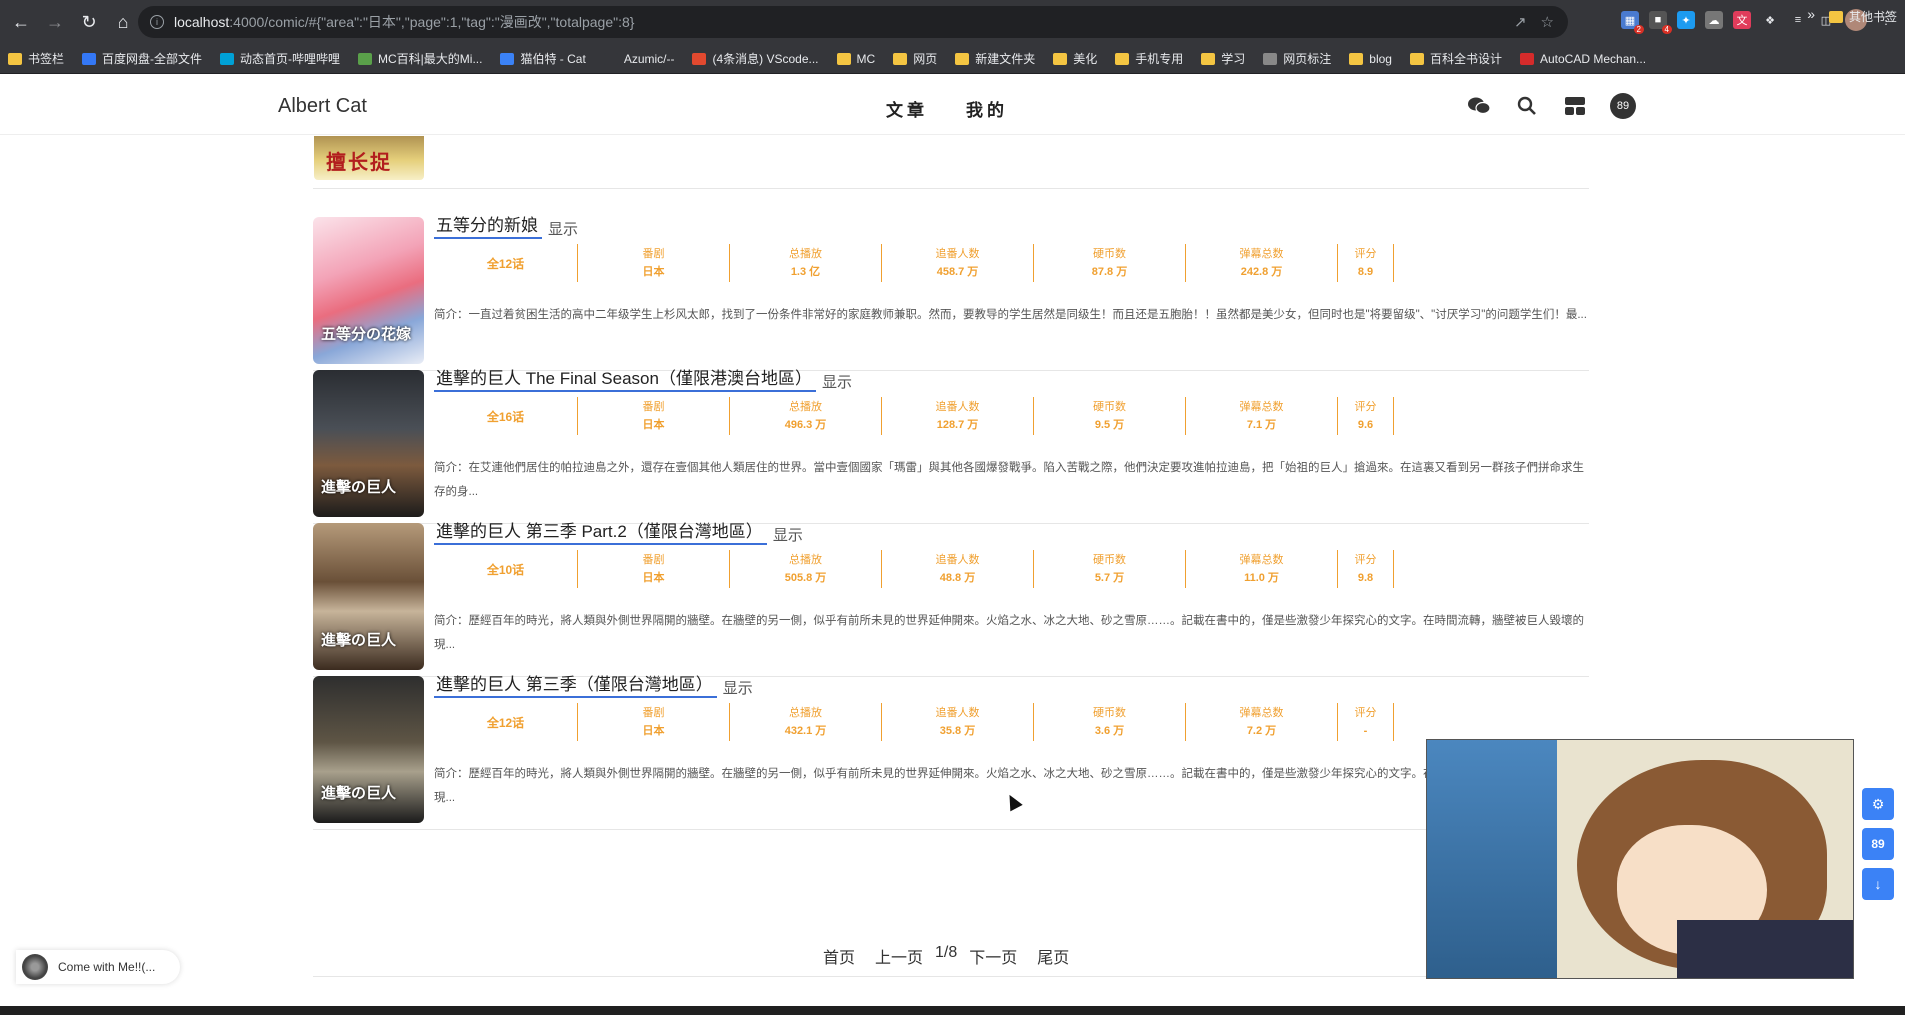 This screenshot has height=1015, width=1905. What do you see at coordinates (575, 684) in the screenshot?
I see `comic-title-link: 進擊的巨人 第三季（僅限台灣地區）` at bounding box center [575, 684].